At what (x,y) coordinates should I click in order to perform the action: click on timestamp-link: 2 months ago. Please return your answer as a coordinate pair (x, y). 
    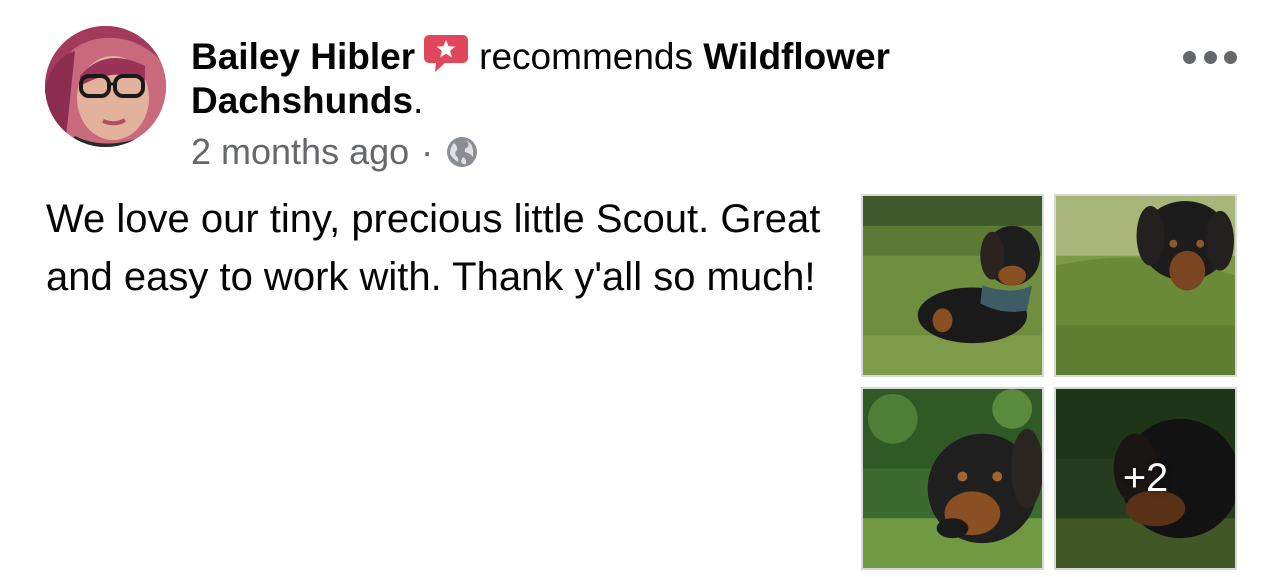
    Looking at the image, I should click on (300, 152).